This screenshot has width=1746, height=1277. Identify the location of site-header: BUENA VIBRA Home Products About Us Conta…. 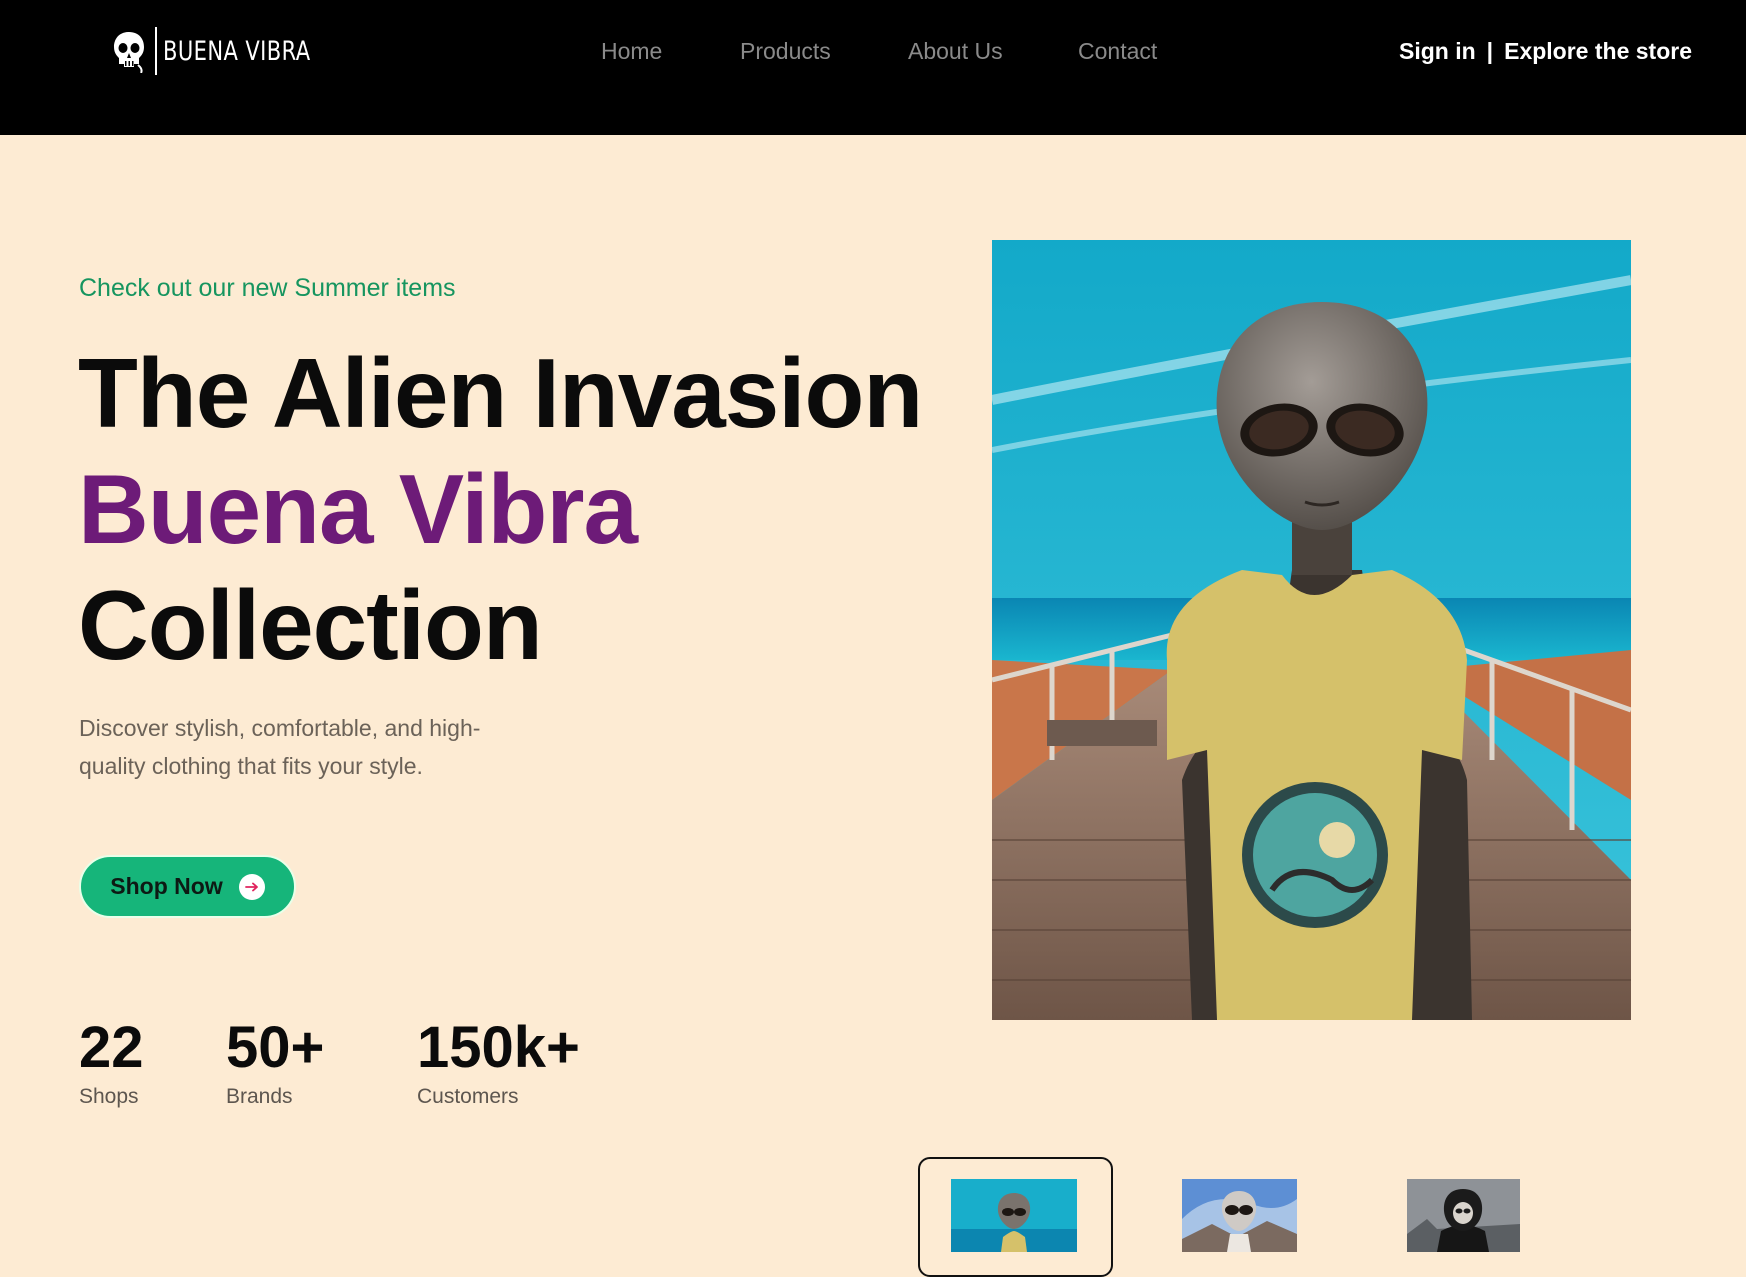
(873, 67).